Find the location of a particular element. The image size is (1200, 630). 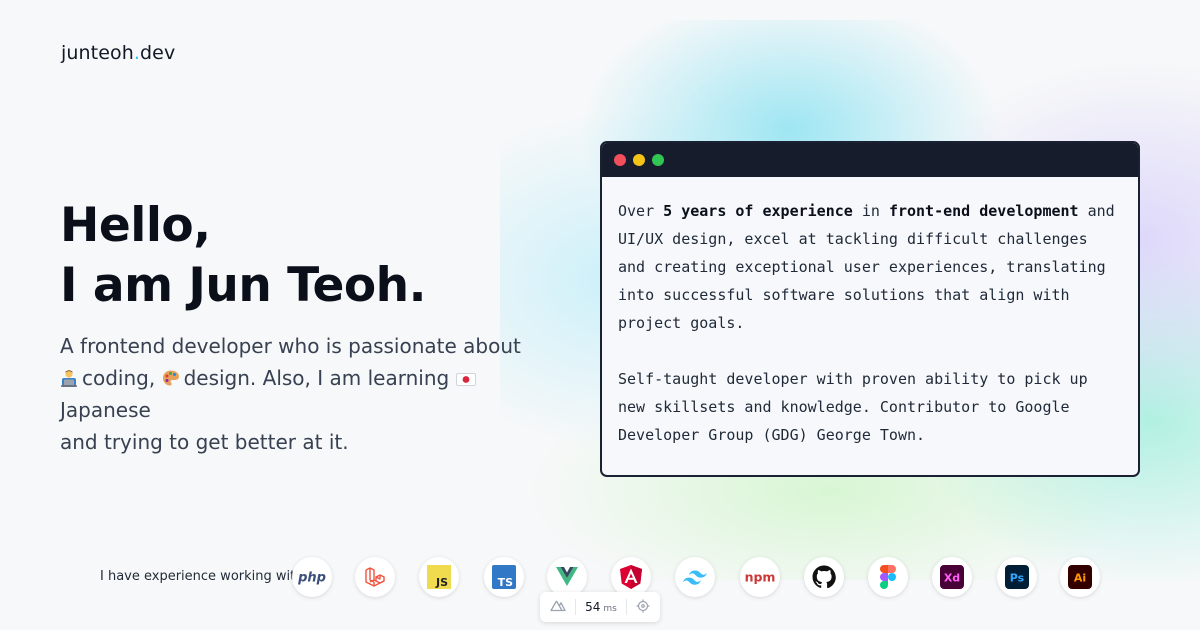

adobe-xd-icon: Xd is located at coordinates (952, 577).